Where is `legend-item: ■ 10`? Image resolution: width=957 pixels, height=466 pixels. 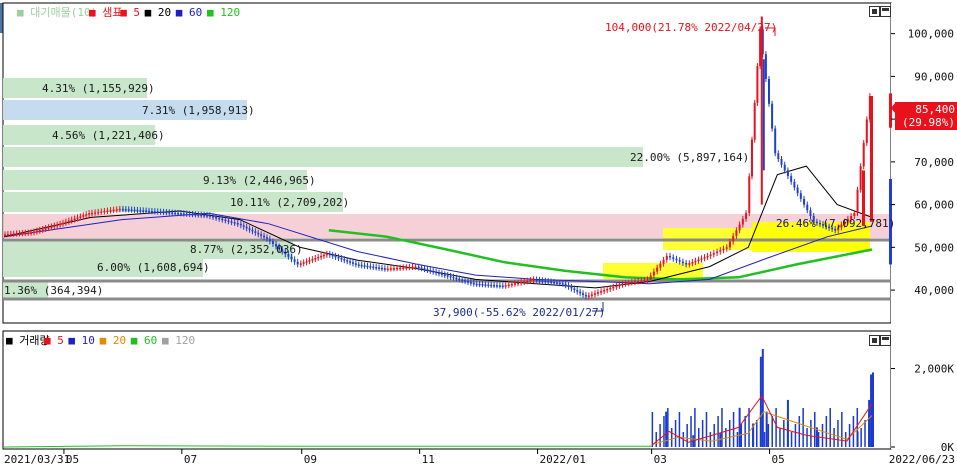 legend-item: ■ 10 is located at coordinates (81, 340).